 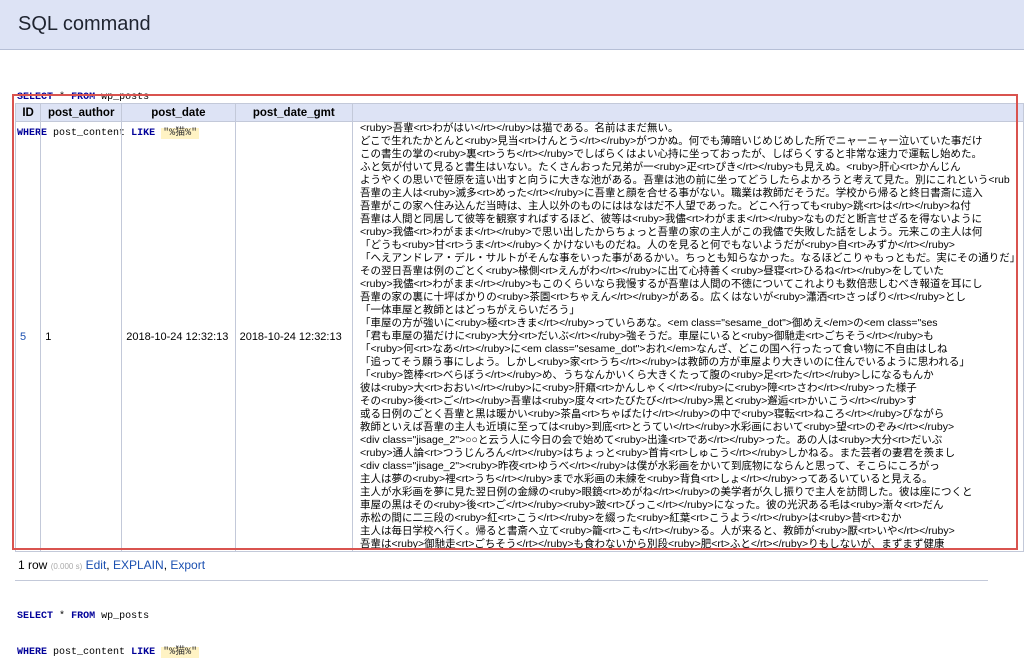 What do you see at coordinates (35, 97) in the screenshot?
I see `sql-select-keyword: SELECT` at bounding box center [35, 97].